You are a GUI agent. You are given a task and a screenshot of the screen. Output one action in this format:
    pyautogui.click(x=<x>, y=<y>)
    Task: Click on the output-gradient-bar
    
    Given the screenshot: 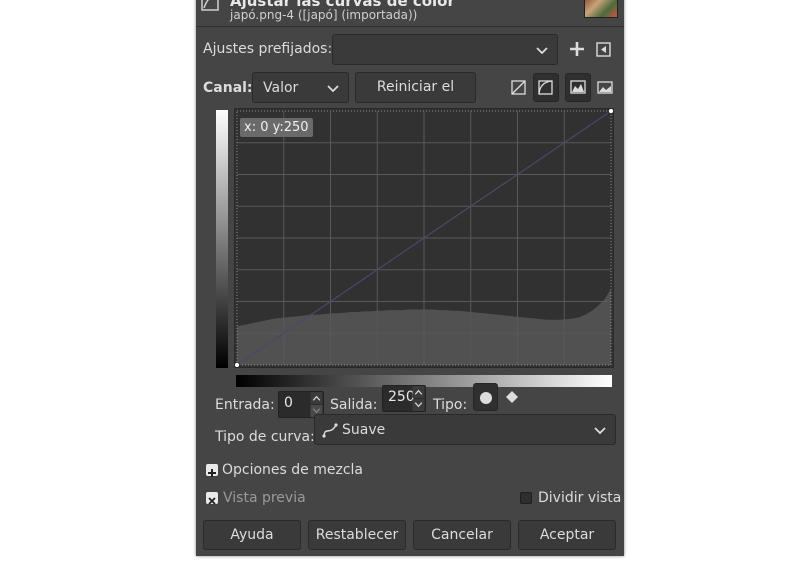 What is the action you would take?
    pyautogui.click(x=222, y=239)
    